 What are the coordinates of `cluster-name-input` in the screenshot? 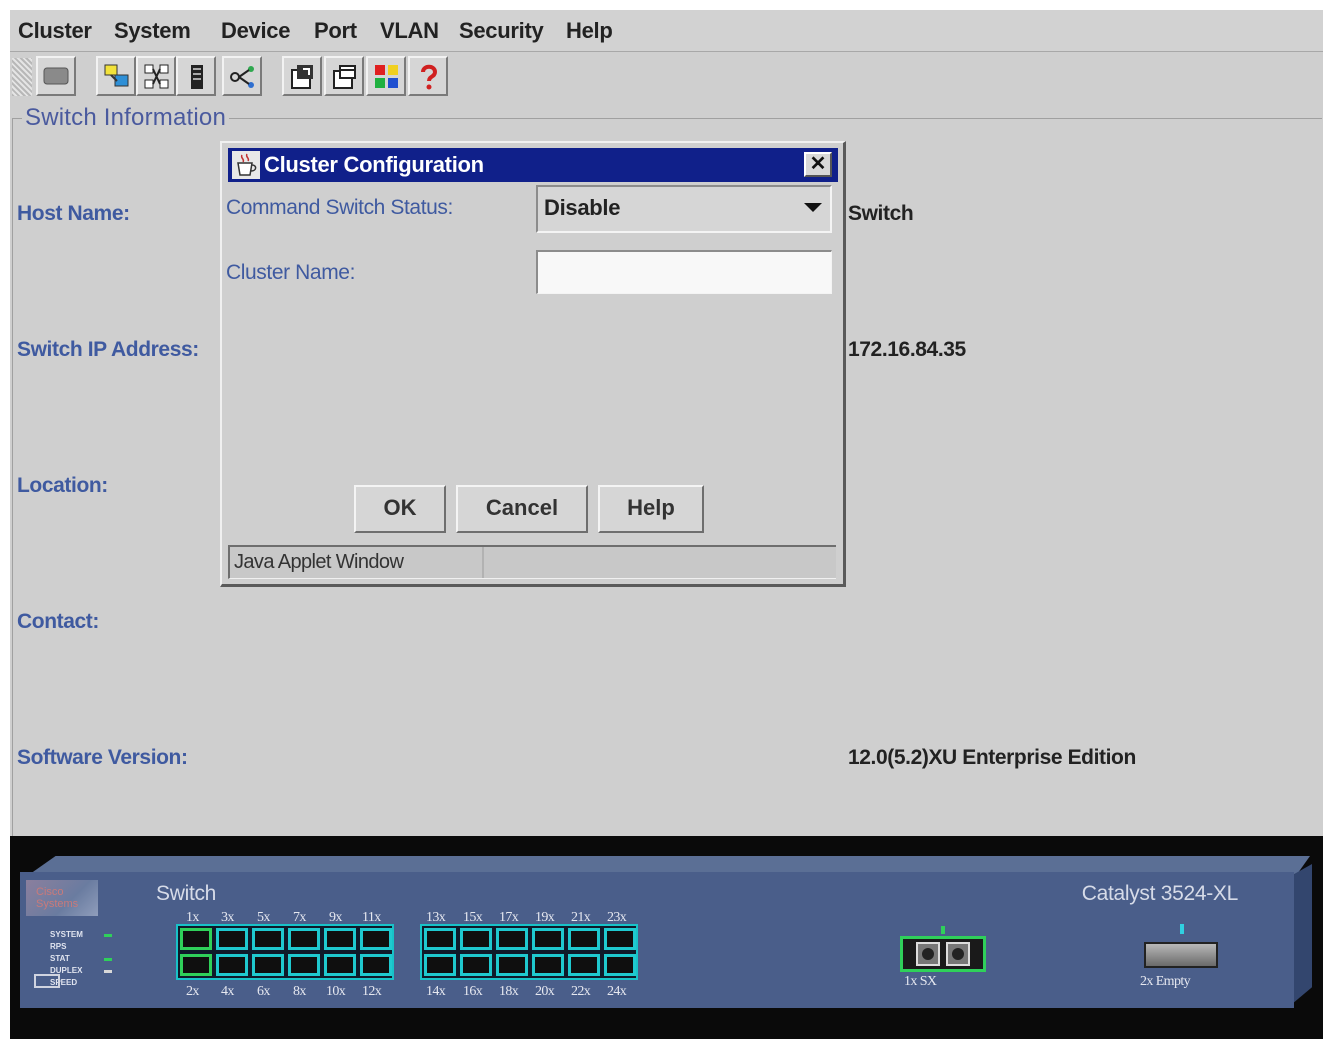 It's located at (684, 272).